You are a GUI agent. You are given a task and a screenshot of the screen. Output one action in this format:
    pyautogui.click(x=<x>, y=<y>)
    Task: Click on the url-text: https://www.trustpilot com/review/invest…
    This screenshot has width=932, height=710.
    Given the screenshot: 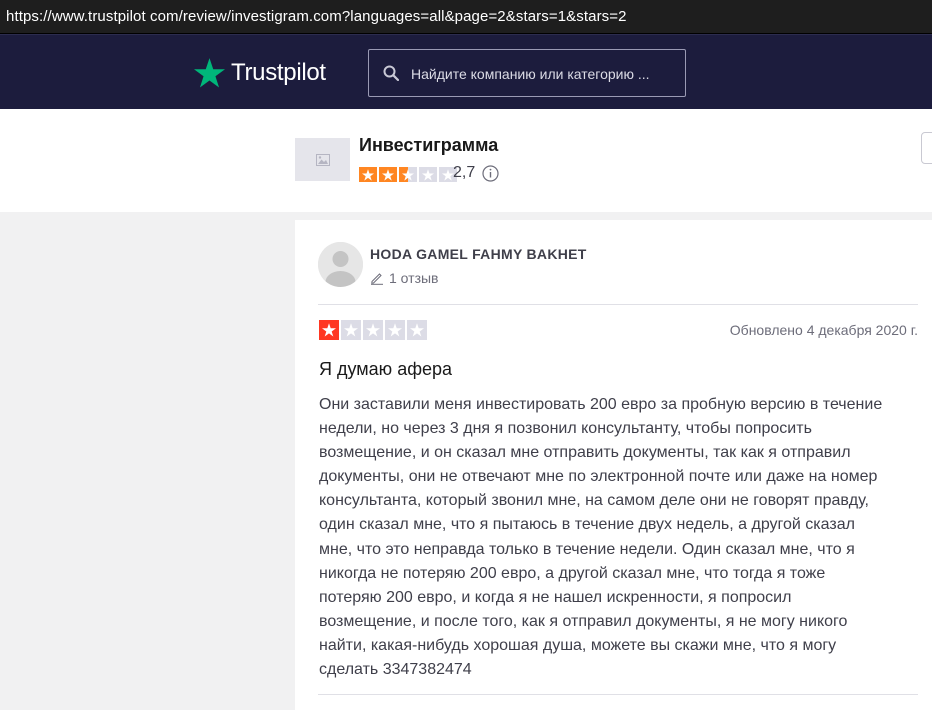 What is the action you would take?
    pyautogui.click(x=316, y=16)
    